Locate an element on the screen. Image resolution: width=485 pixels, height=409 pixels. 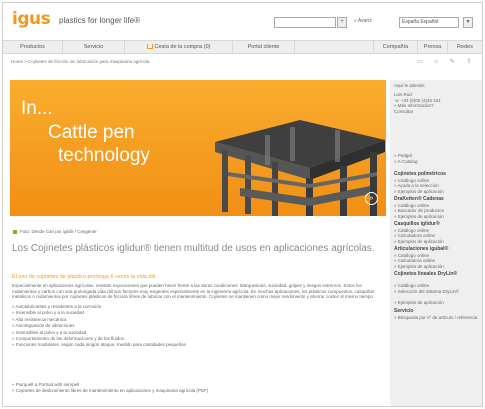
nav-redes: Redes is located at coordinates (465, 47).